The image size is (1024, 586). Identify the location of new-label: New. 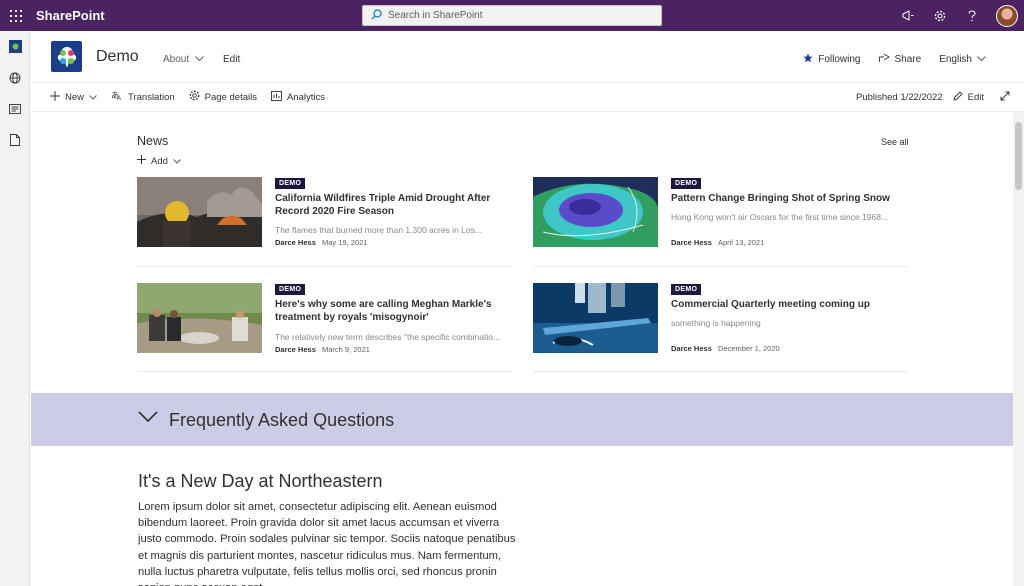
(75, 97).